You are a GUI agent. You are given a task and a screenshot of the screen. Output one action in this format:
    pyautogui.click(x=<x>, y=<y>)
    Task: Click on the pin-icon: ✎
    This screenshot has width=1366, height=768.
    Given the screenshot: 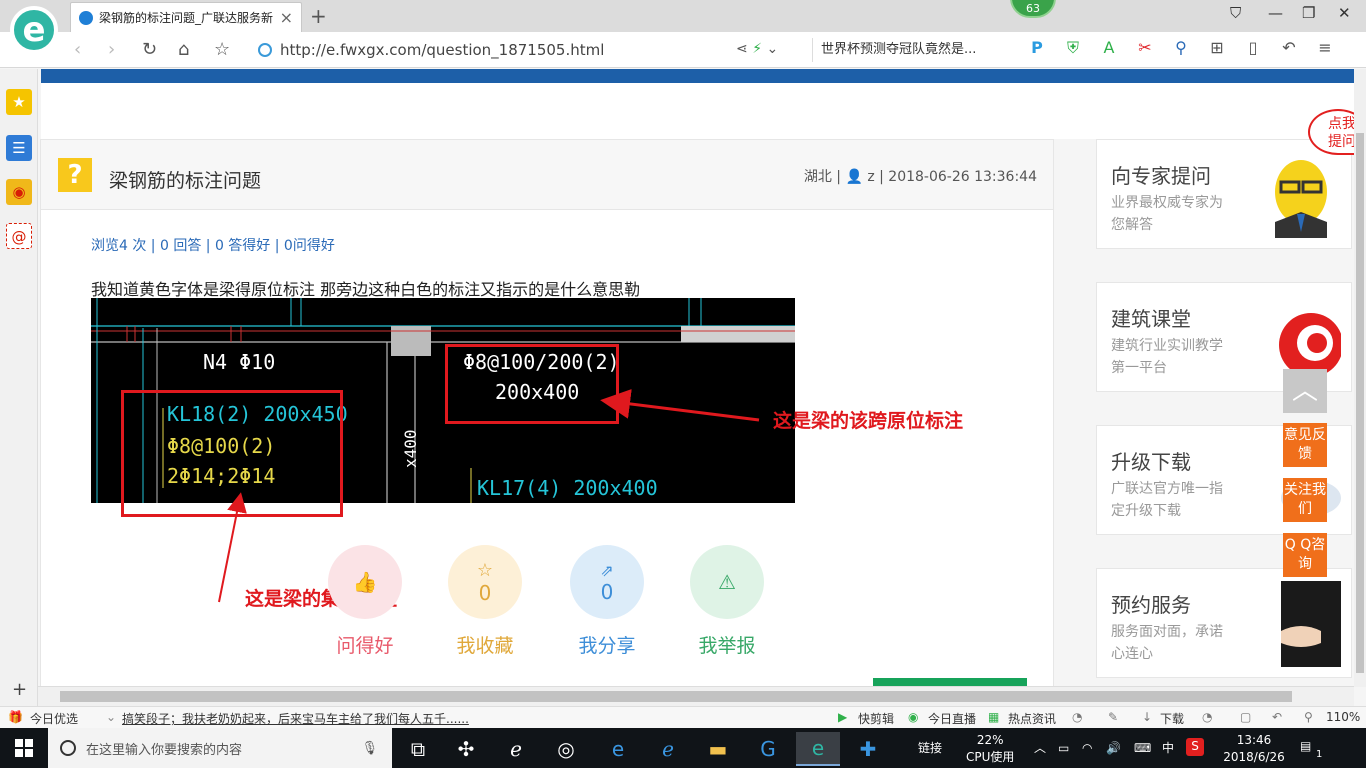 What is the action you would take?
    pyautogui.click(x=1113, y=717)
    